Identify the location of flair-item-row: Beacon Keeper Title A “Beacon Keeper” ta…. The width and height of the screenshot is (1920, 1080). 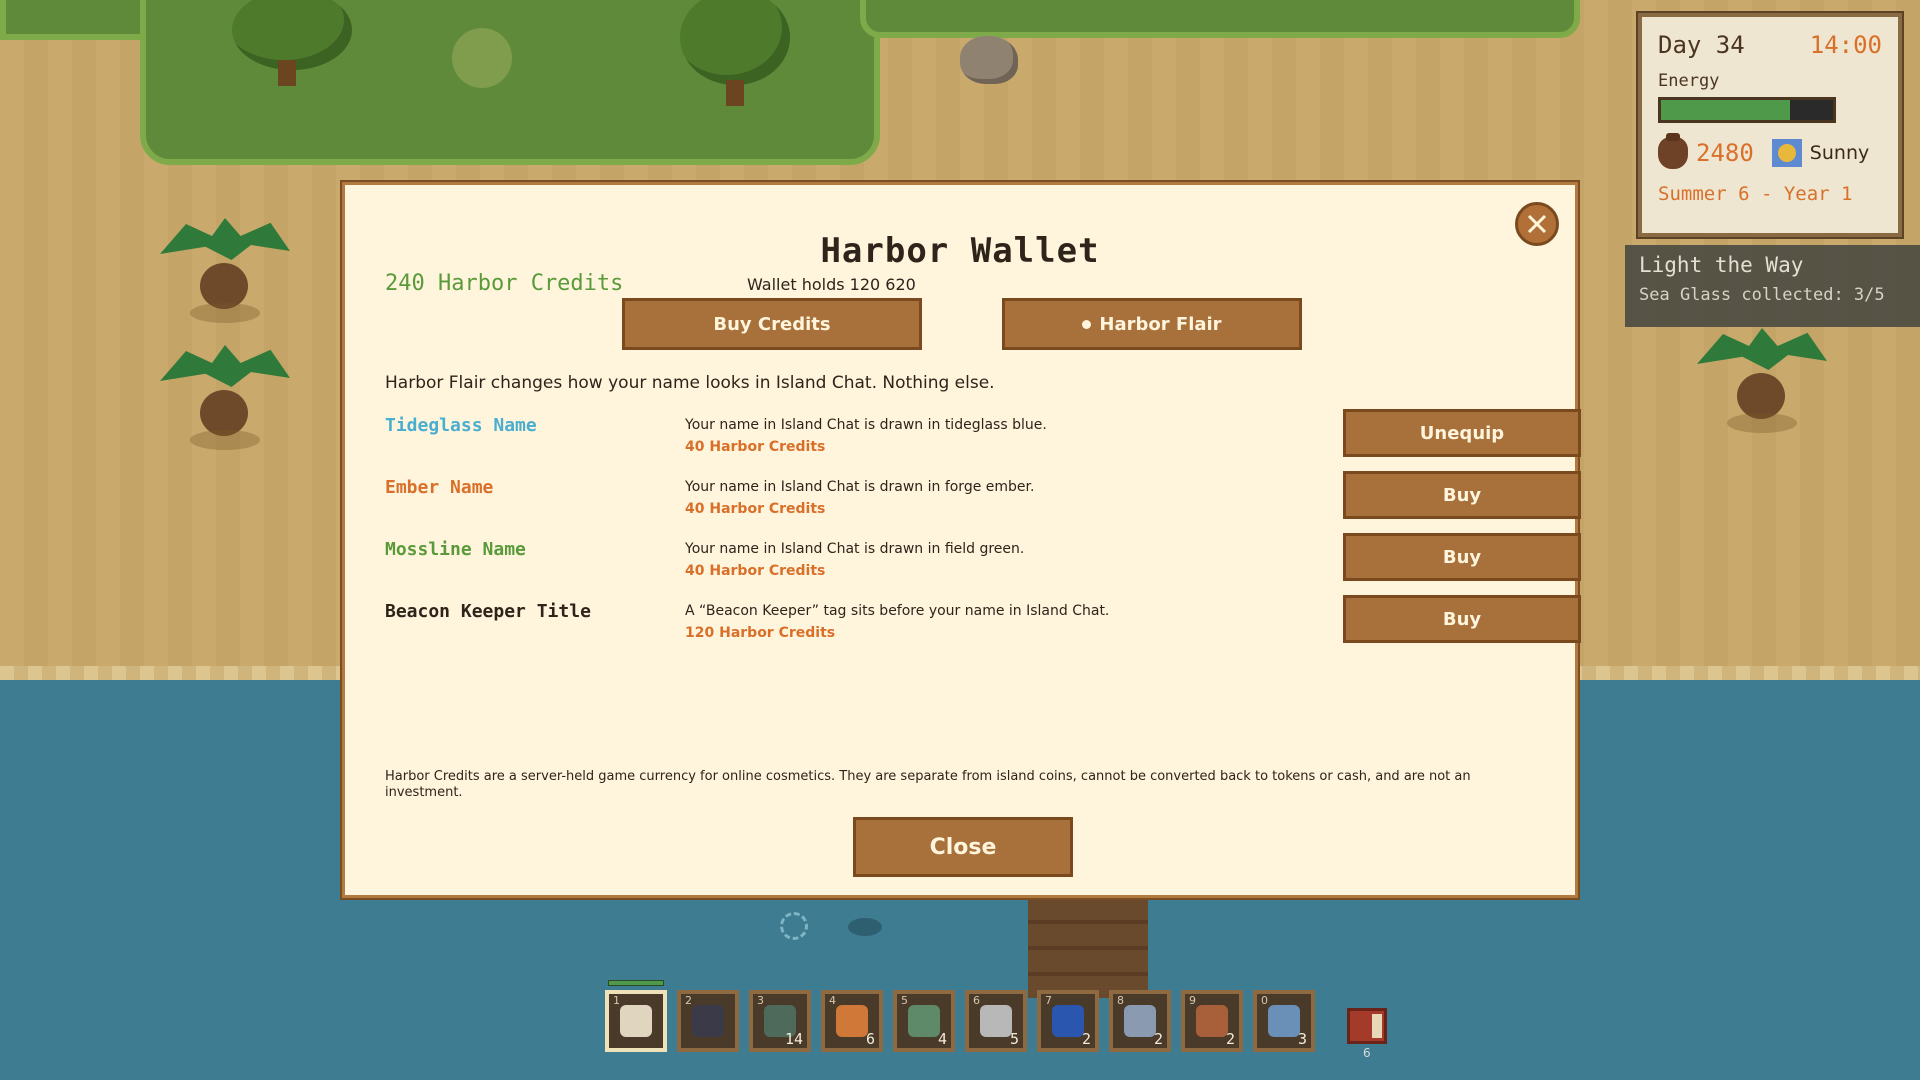
(983, 623).